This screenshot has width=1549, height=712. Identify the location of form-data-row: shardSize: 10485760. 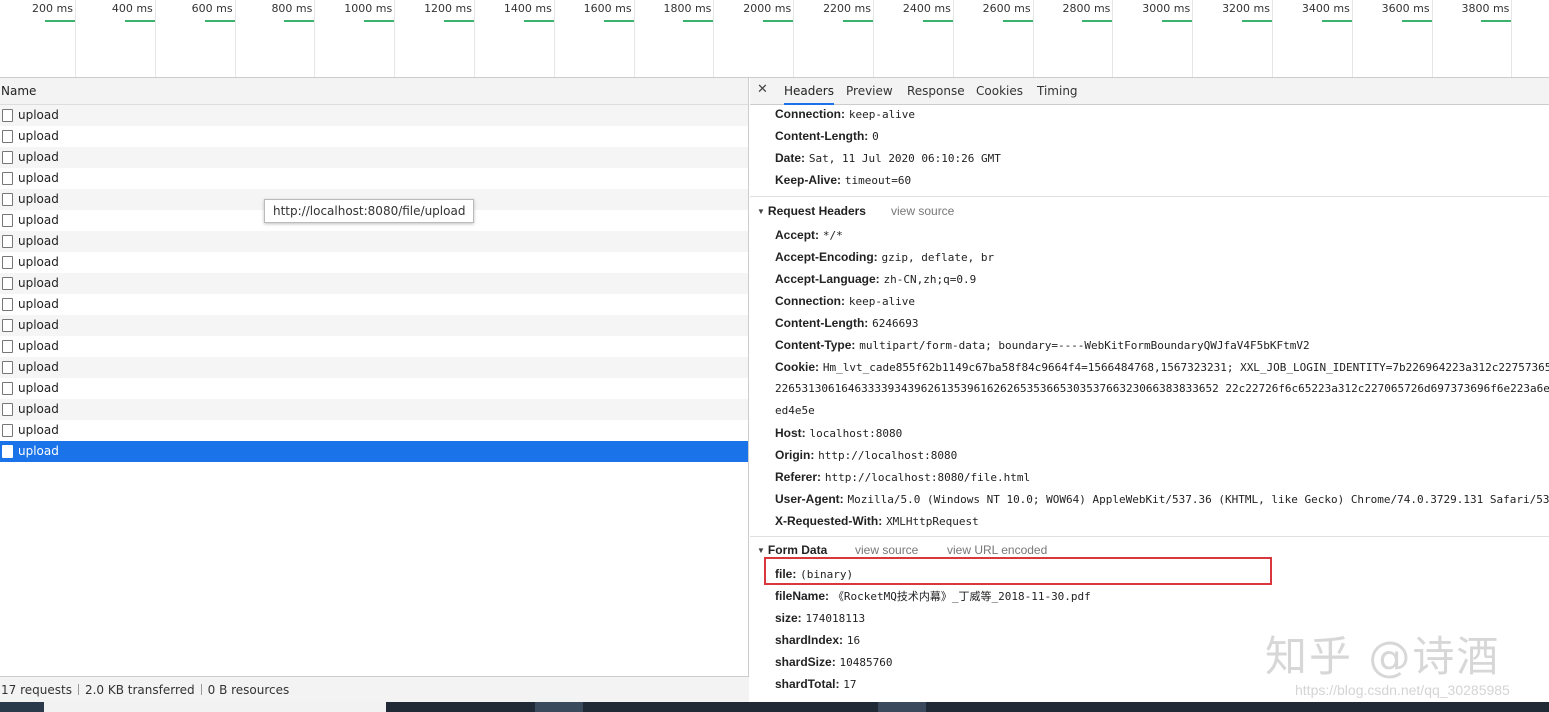
(834, 662).